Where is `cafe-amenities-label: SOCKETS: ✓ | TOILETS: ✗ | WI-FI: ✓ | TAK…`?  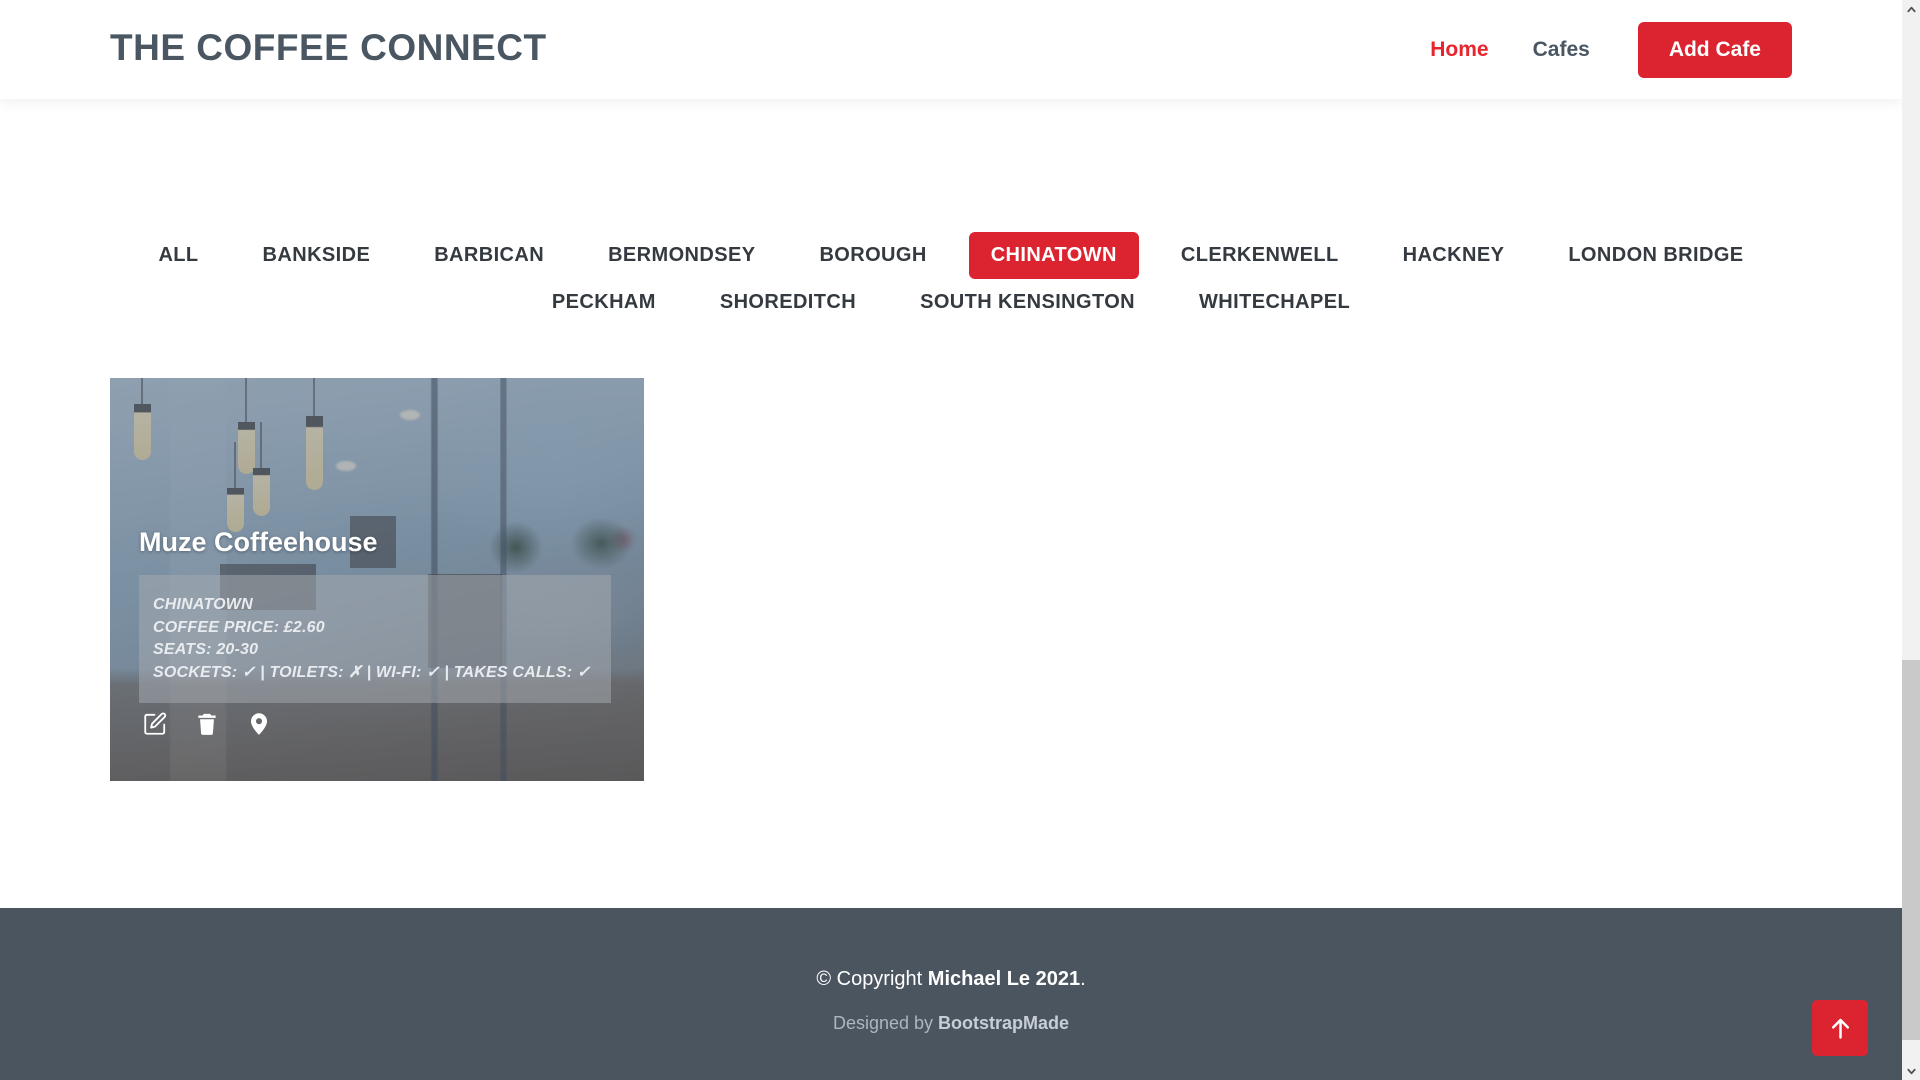 cafe-amenities-label: SOCKETS: ✓ | TOILETS: ✗ | WI-FI: ✓ | TAK… is located at coordinates (372, 673).